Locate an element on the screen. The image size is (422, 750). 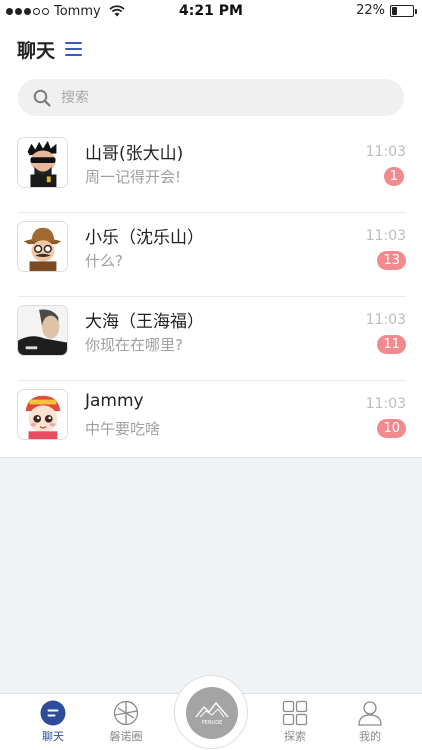
tab-circle: 磐诺圈 is located at coordinates (126, 722).